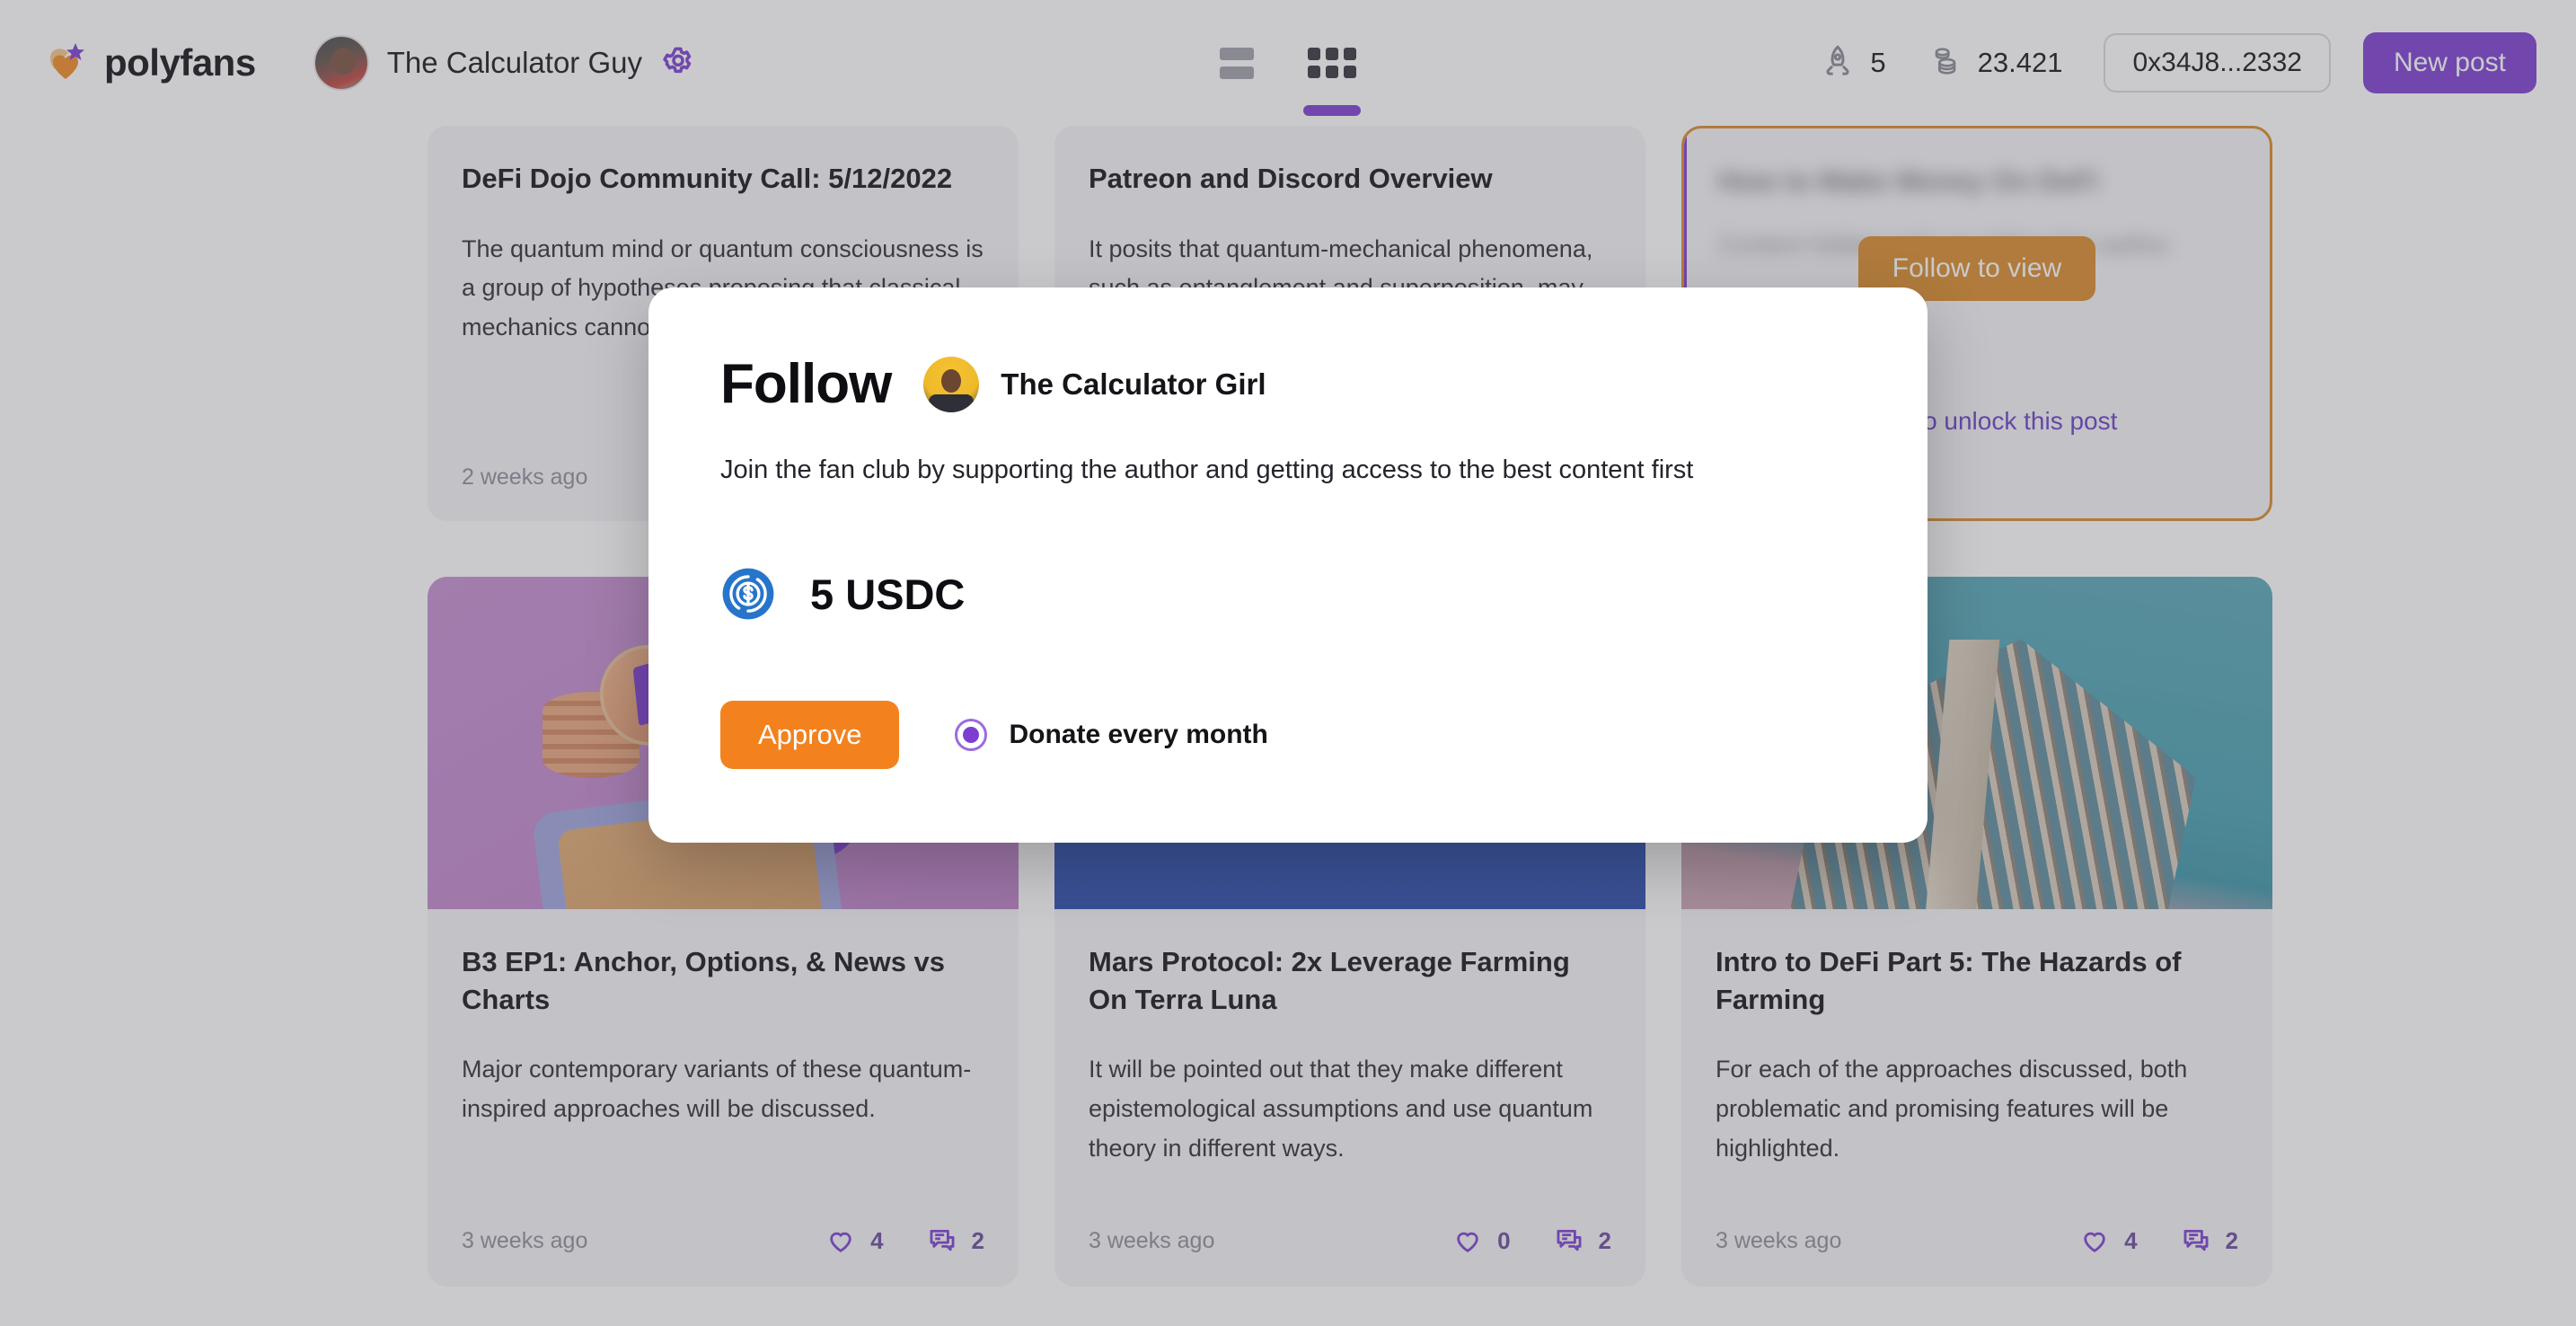  I want to click on donate-every-month-option: Donate every month, so click(1111, 735).